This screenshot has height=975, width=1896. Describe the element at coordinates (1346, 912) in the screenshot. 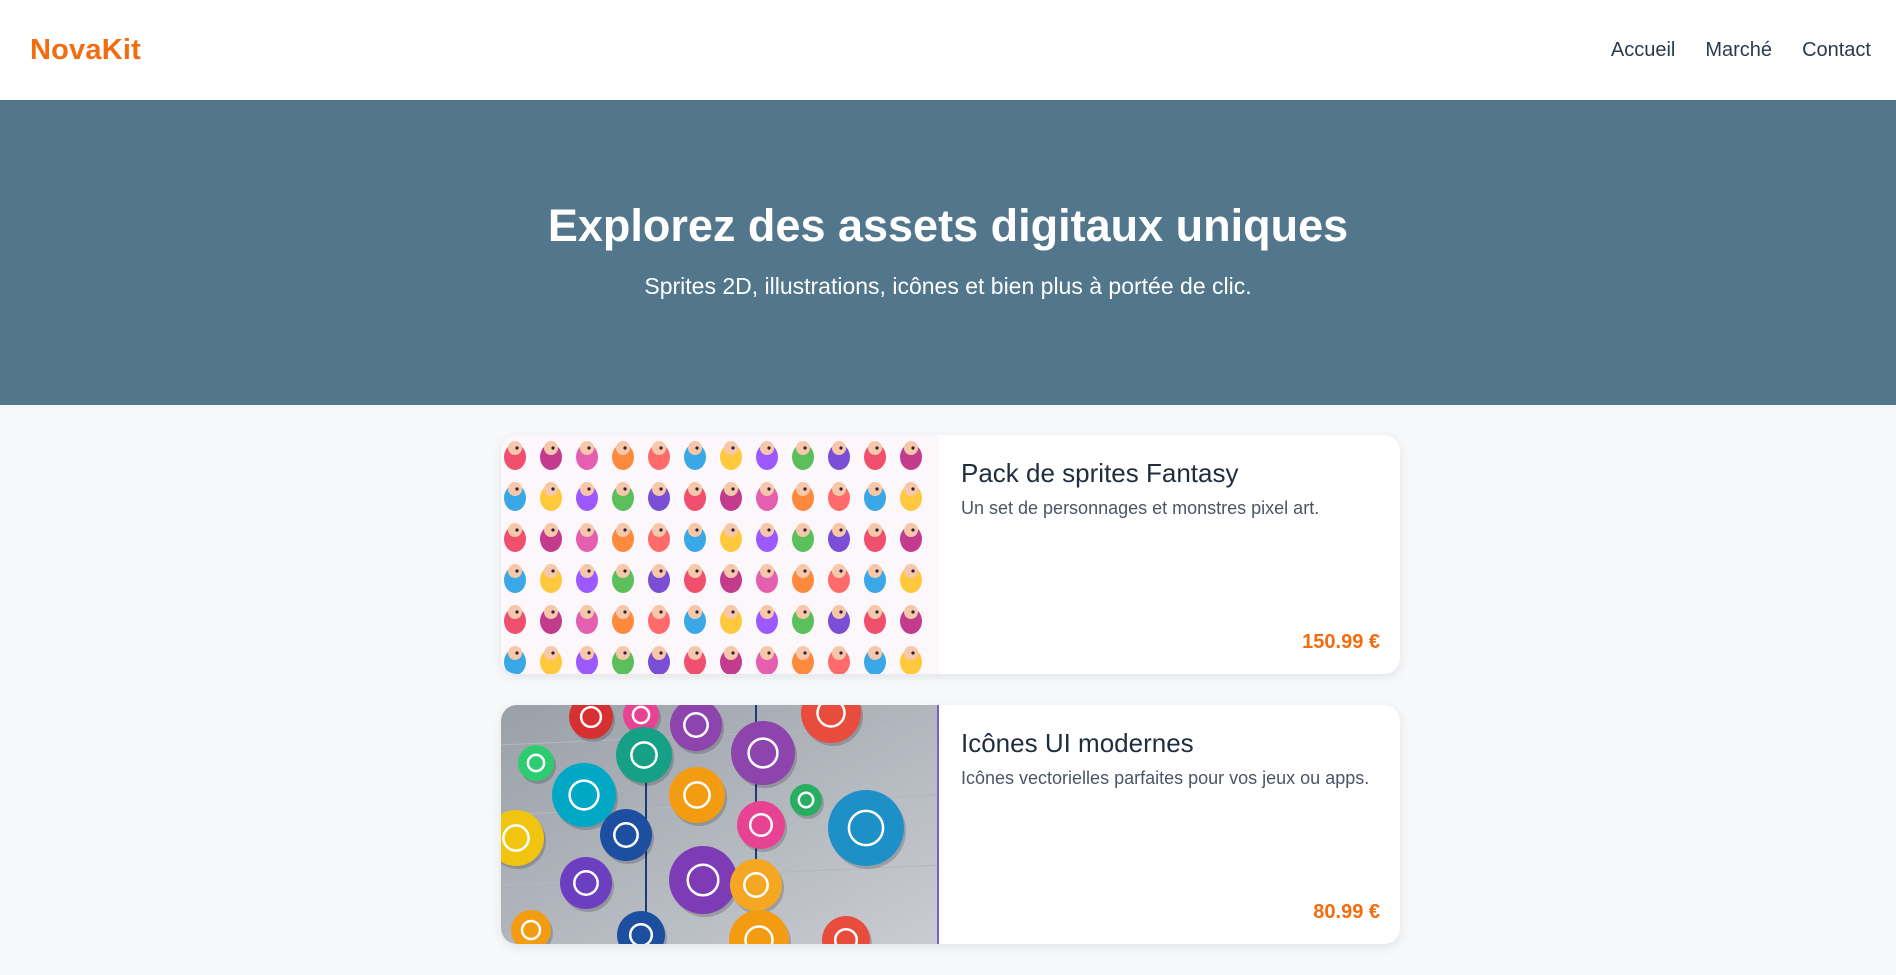

I see `product-price: 80.99 €` at that location.